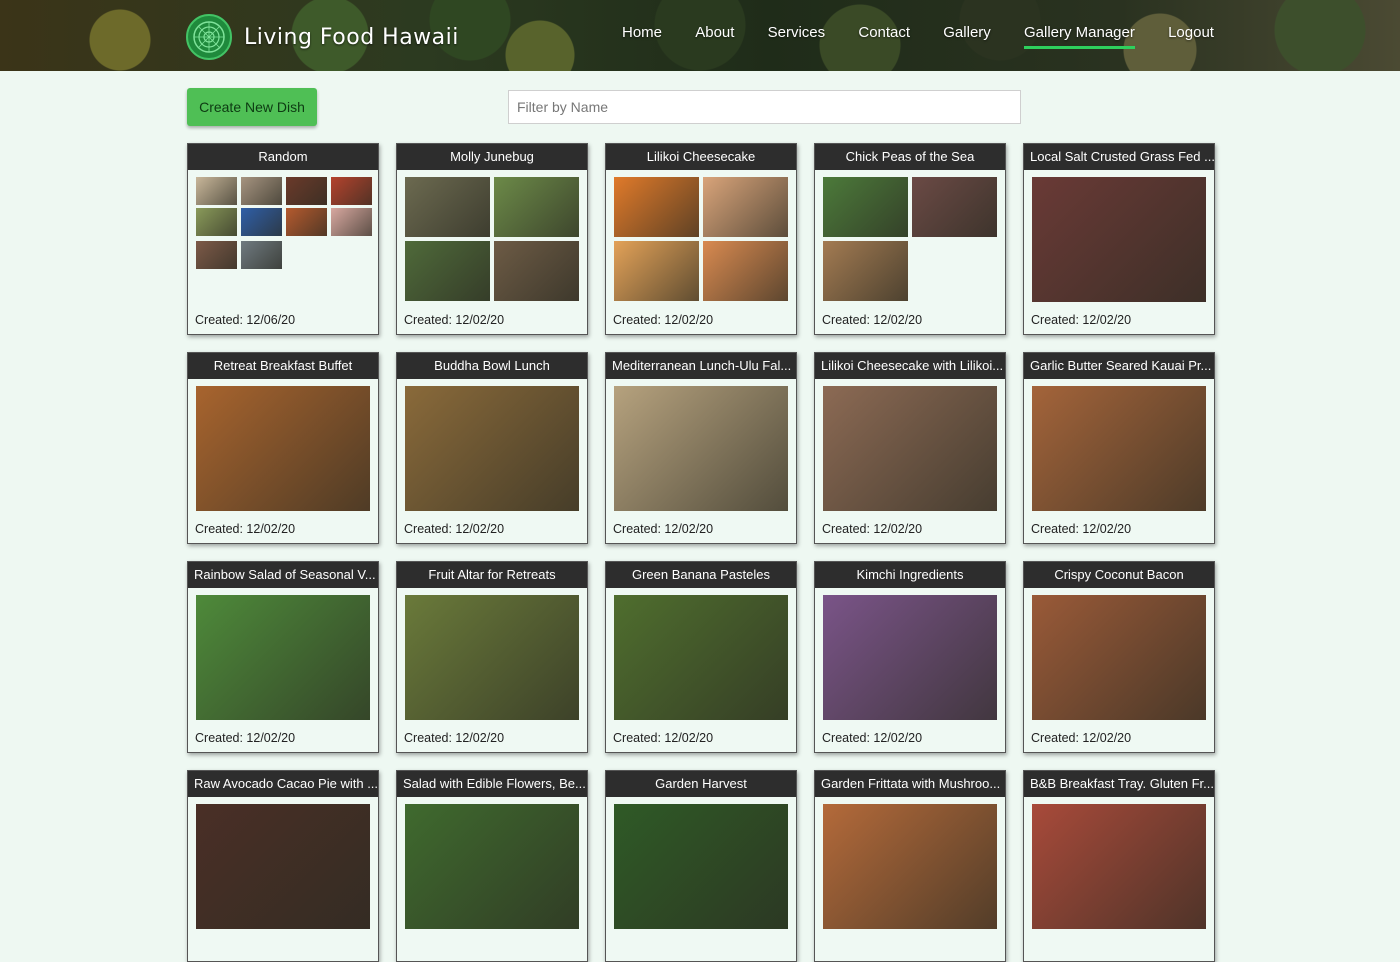 Image resolution: width=1400 pixels, height=962 pixels. What do you see at coordinates (1119, 575) in the screenshot?
I see `dish-title: Crispy Coconut Bacon` at bounding box center [1119, 575].